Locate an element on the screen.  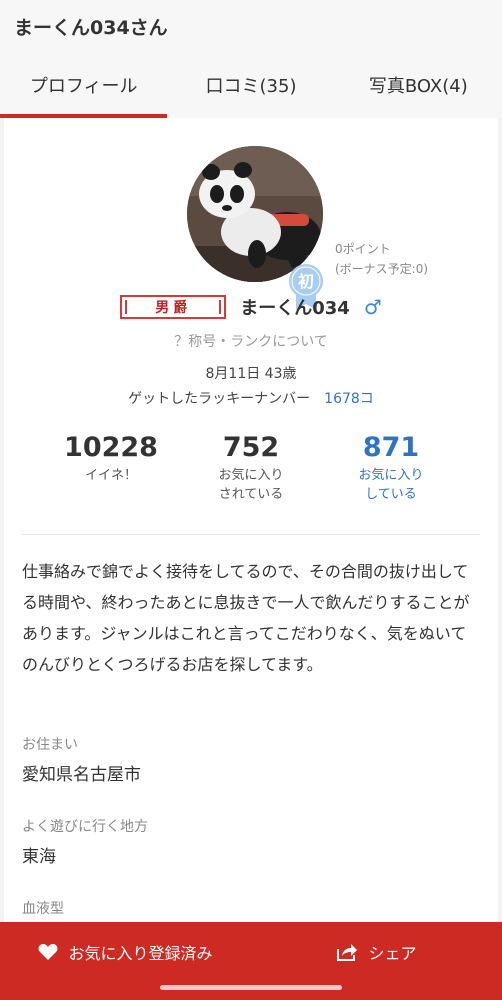
stat-likes-value: 10228 is located at coordinates (111, 447).